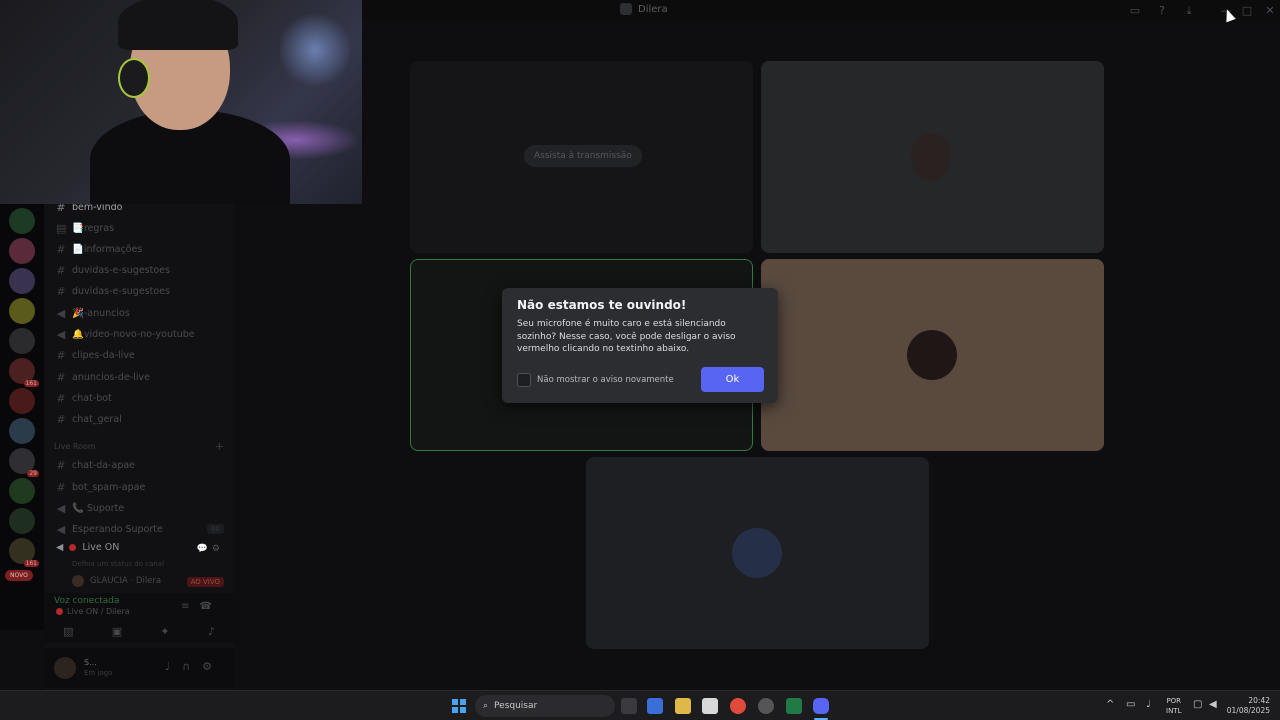 This screenshot has height=720, width=1280. I want to click on soundboard-icon: ♪, so click(211, 631).